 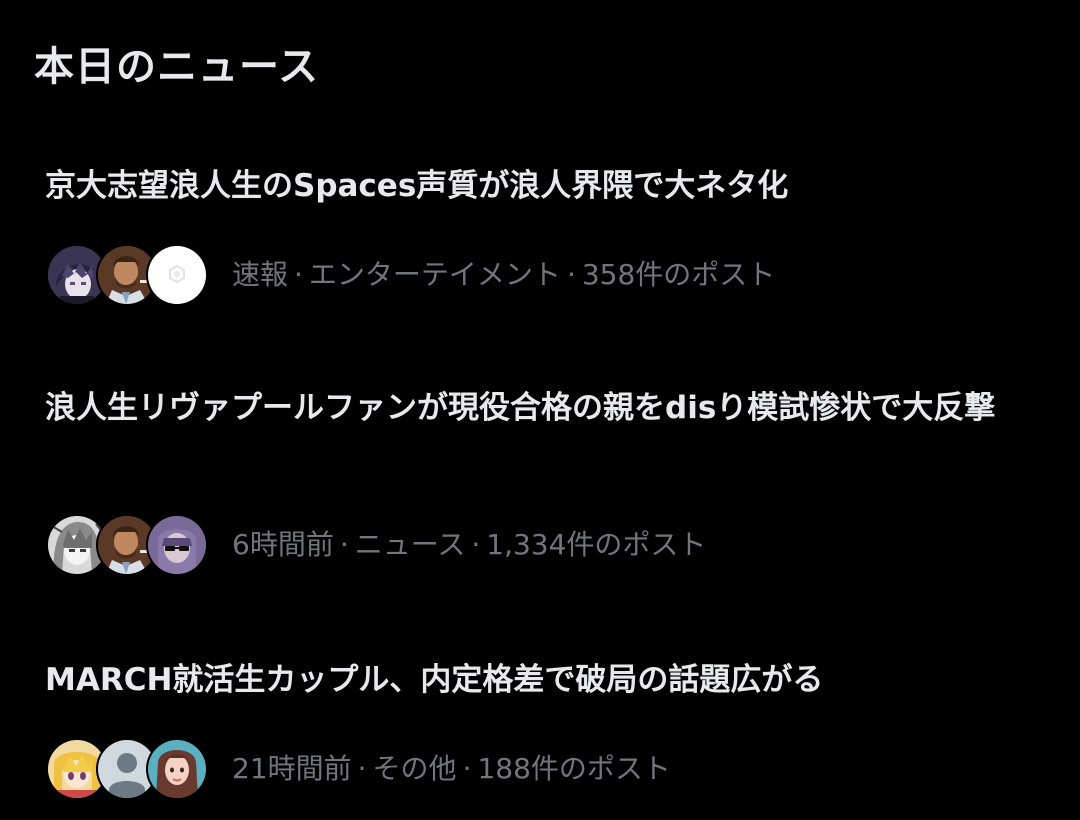 I want to click on news-meta-text: 6時間前 · ニュース · 1,334件のポスト, so click(x=469, y=545).